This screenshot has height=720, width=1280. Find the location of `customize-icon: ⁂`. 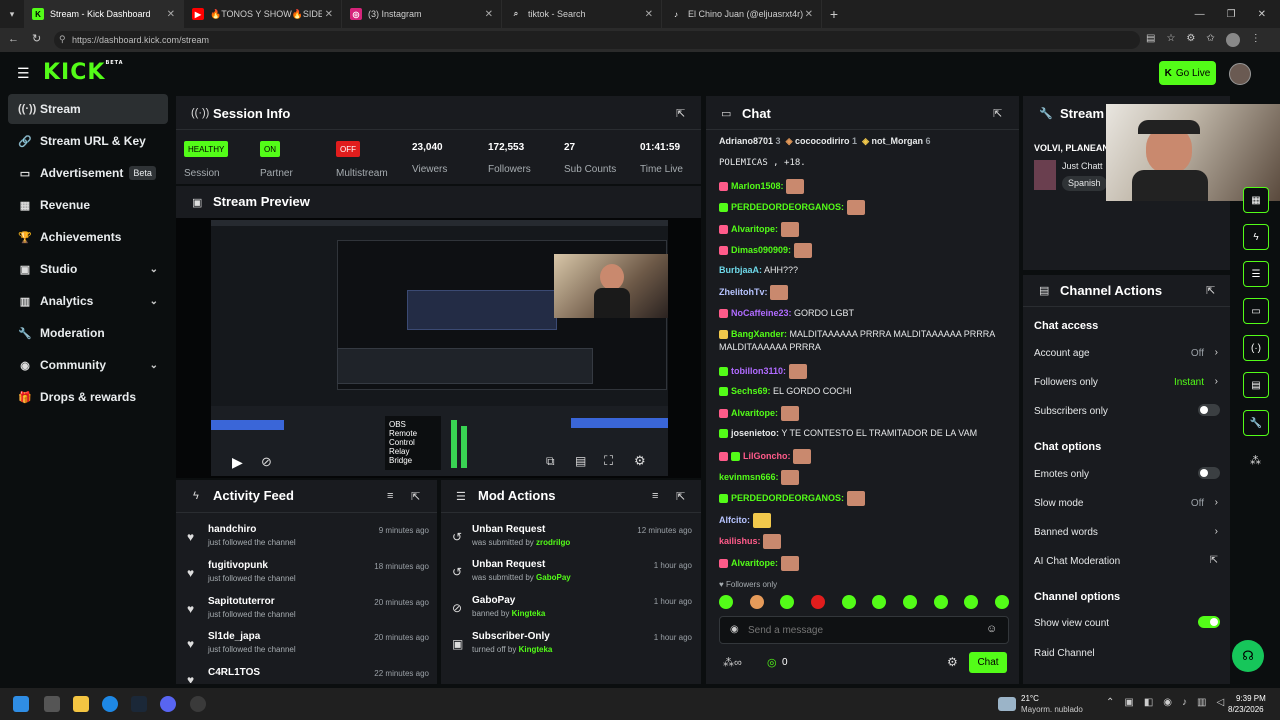

customize-icon: ⁂ is located at coordinates (1255, 460).